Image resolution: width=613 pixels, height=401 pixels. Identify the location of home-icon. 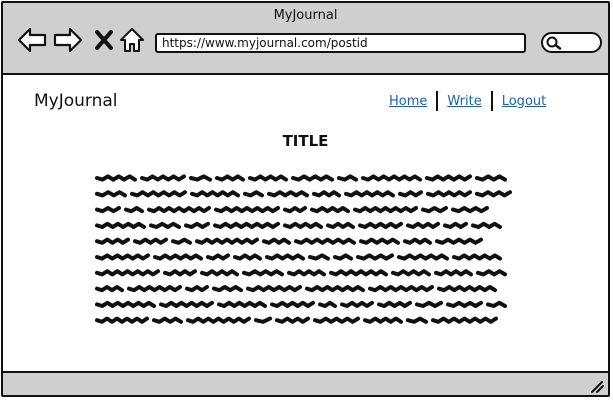
(132, 40).